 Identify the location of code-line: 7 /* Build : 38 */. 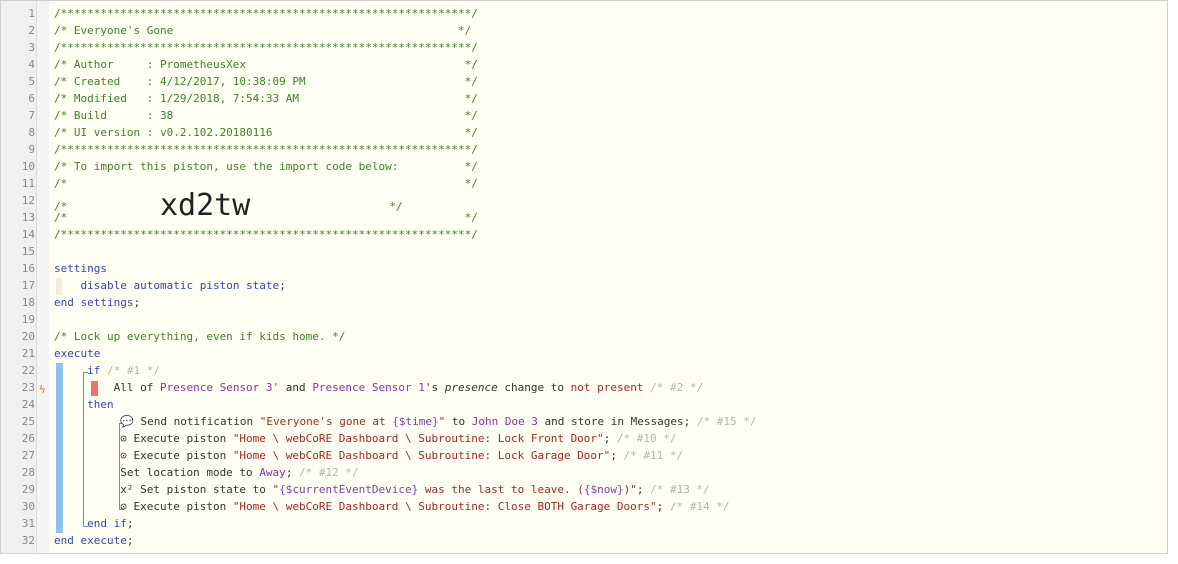
(584, 115).